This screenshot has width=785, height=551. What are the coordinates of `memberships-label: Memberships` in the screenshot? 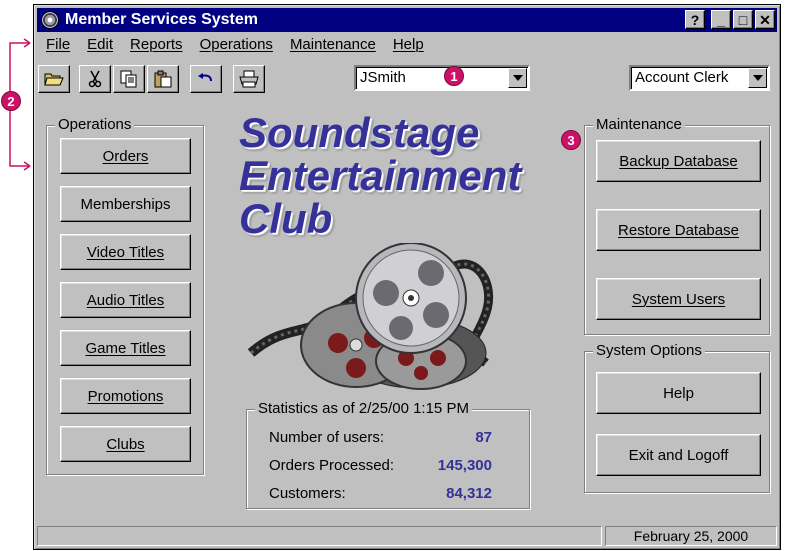 It's located at (125, 204).